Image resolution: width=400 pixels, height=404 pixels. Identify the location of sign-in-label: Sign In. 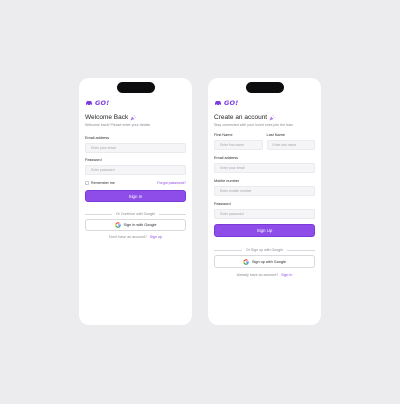
(135, 196).